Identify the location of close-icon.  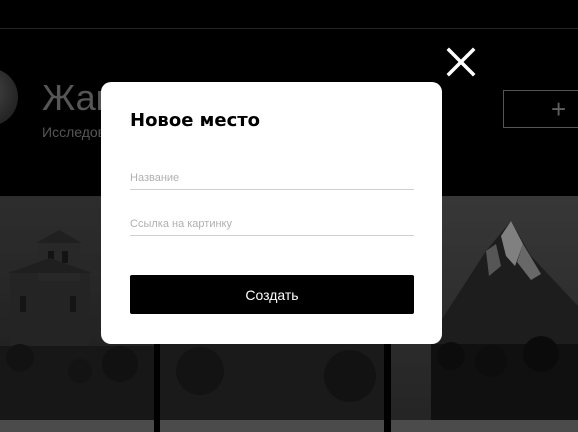
(461, 62).